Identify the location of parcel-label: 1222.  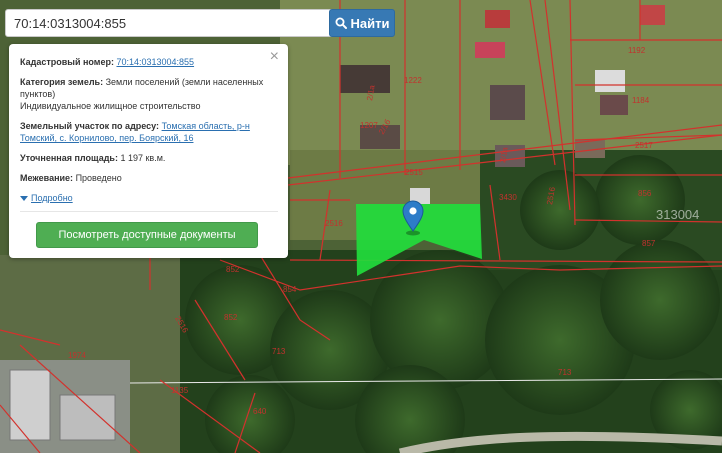
(413, 80).